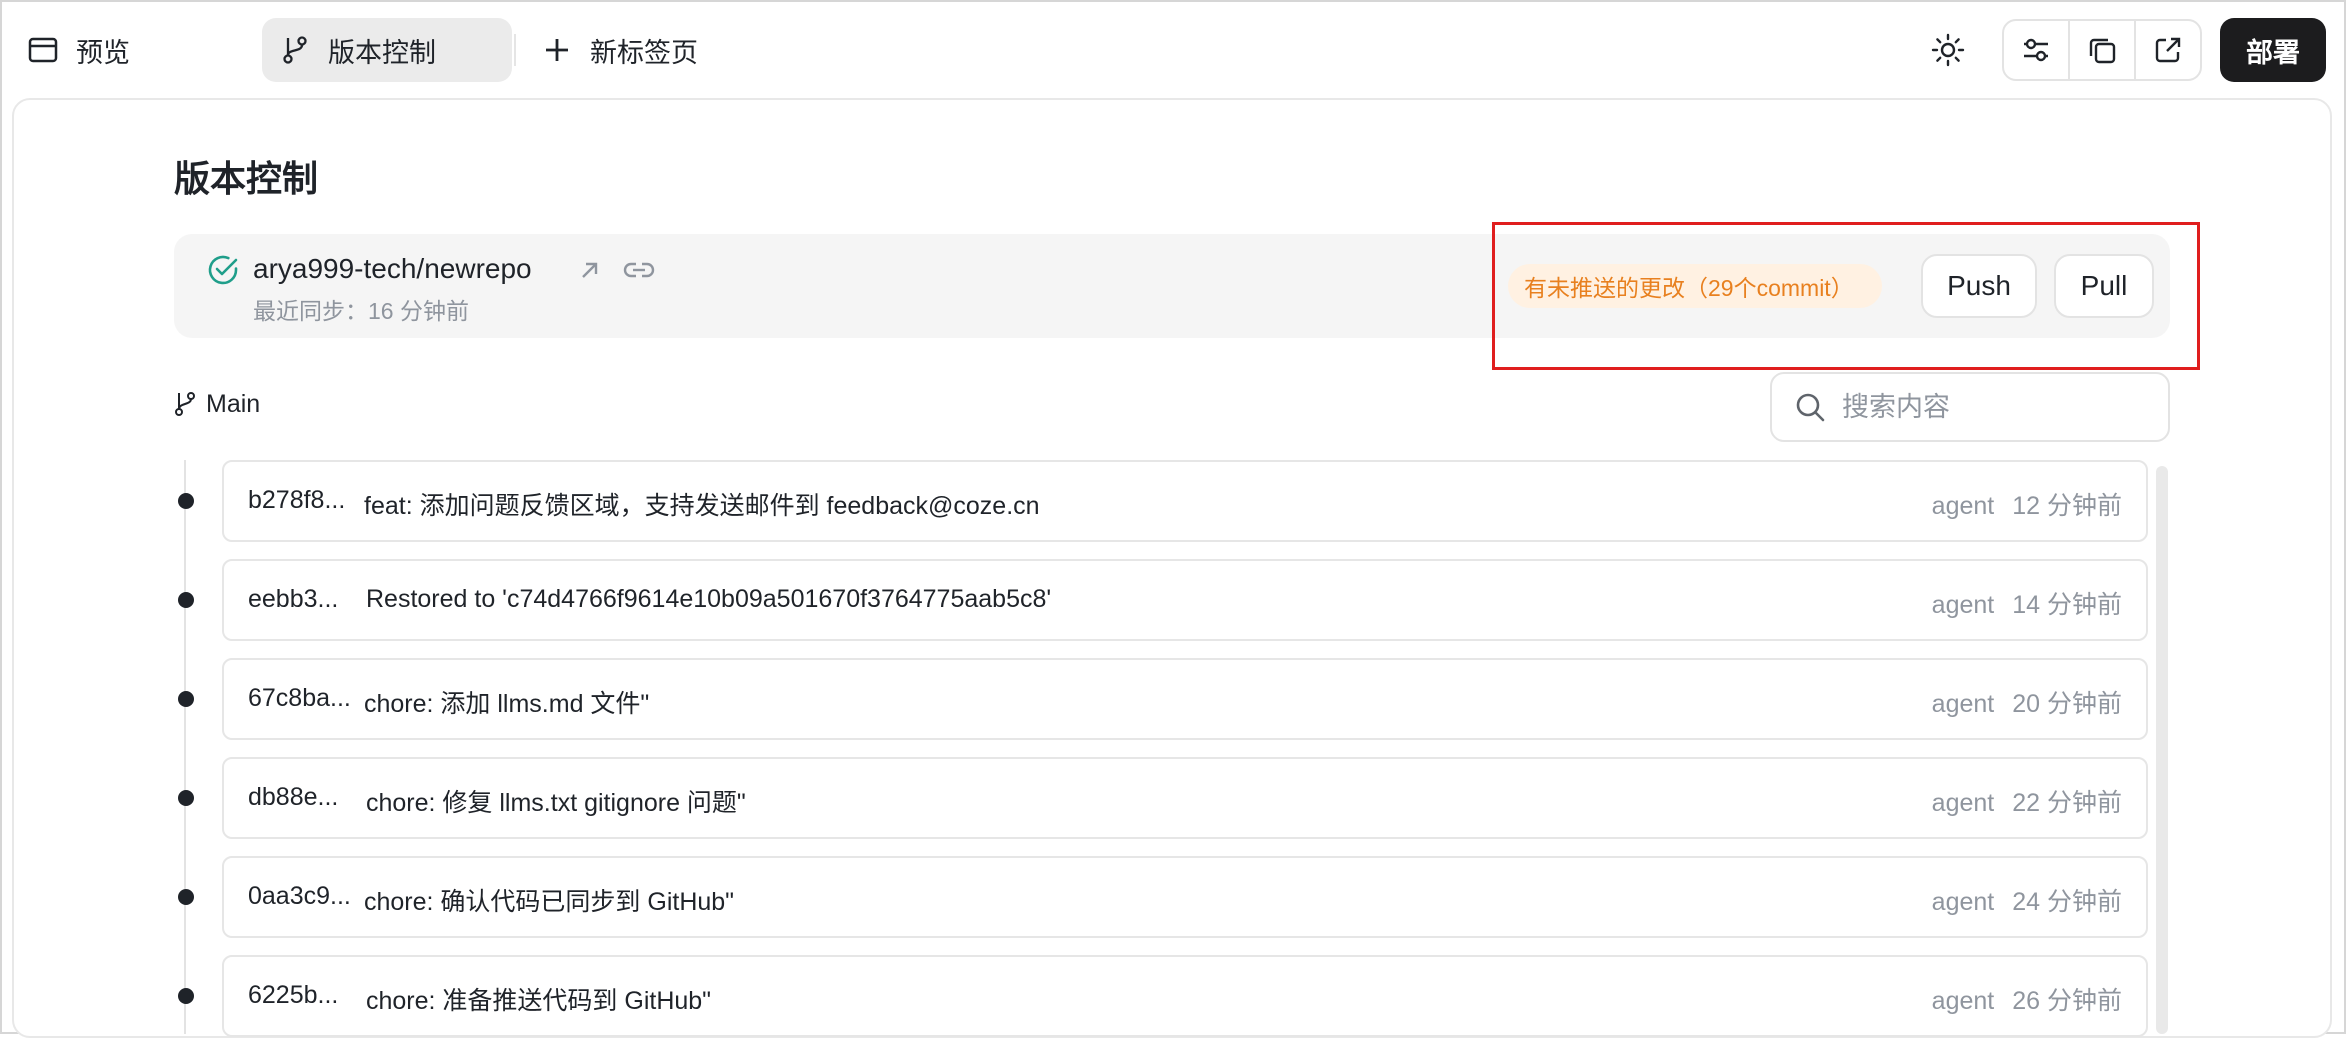 The image size is (2346, 1038). I want to click on commit-message: feat: 添加问题反馈区域，支持发送邮件到 feedback@coze.cn, so click(702, 506).